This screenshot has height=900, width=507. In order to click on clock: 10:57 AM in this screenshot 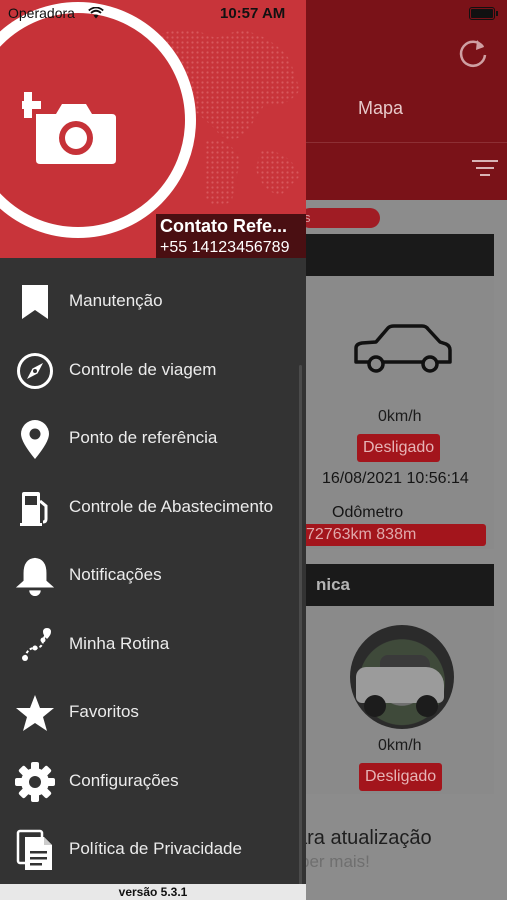, I will do `click(253, 13)`.